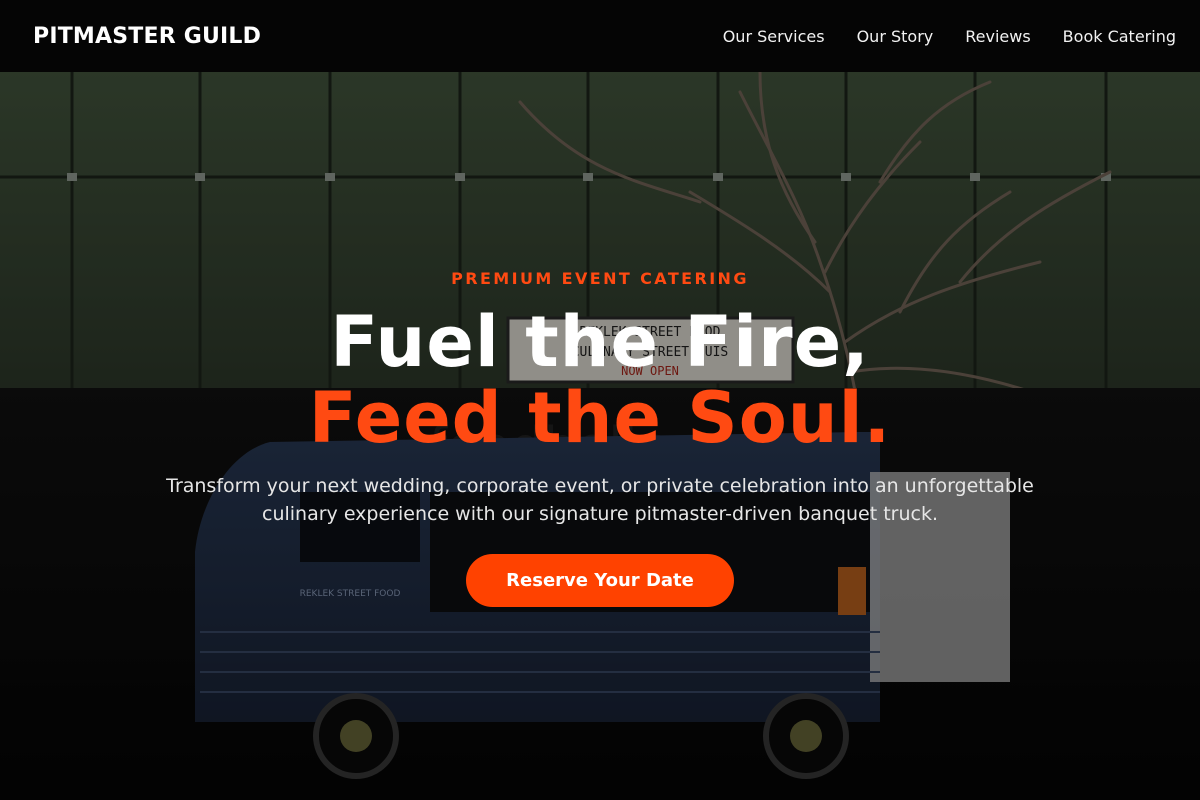  Describe the element at coordinates (600, 278) in the screenshot. I see `hero-eyebrow: PREMIUM EVENT CATERING` at that location.